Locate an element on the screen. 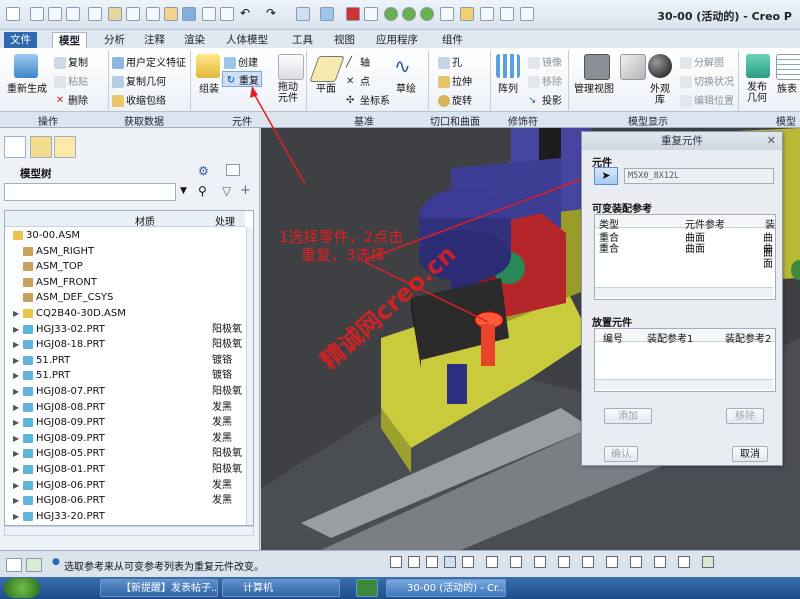  select-icon is located at coordinates (327, 14).